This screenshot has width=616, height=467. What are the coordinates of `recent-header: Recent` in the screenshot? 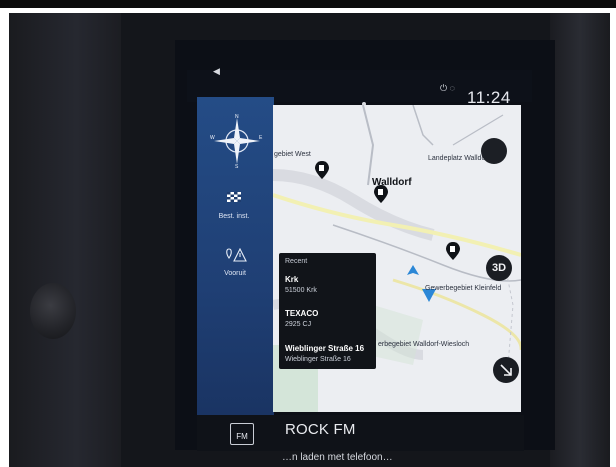 It's located at (296, 261).